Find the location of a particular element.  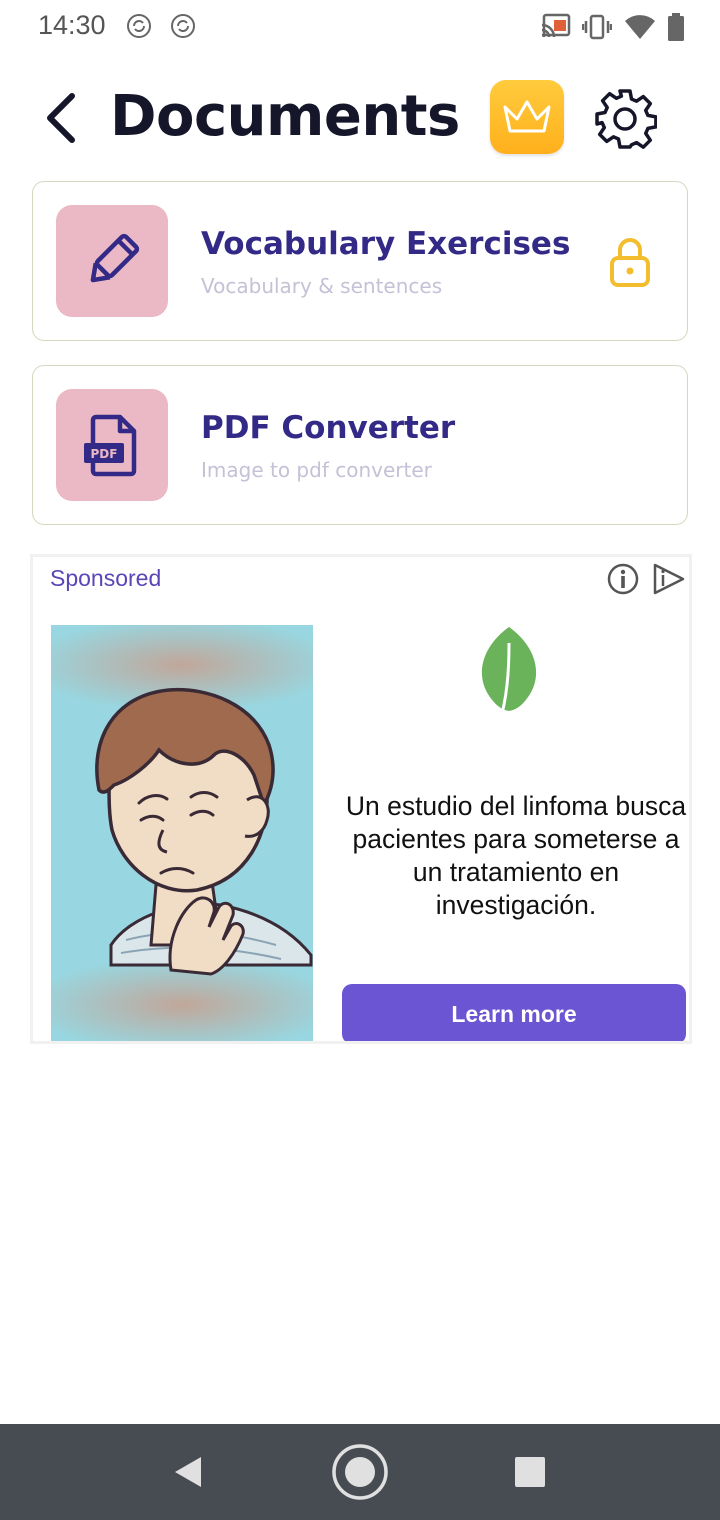

learn-more-button: Learn more is located at coordinates (514, 1012).